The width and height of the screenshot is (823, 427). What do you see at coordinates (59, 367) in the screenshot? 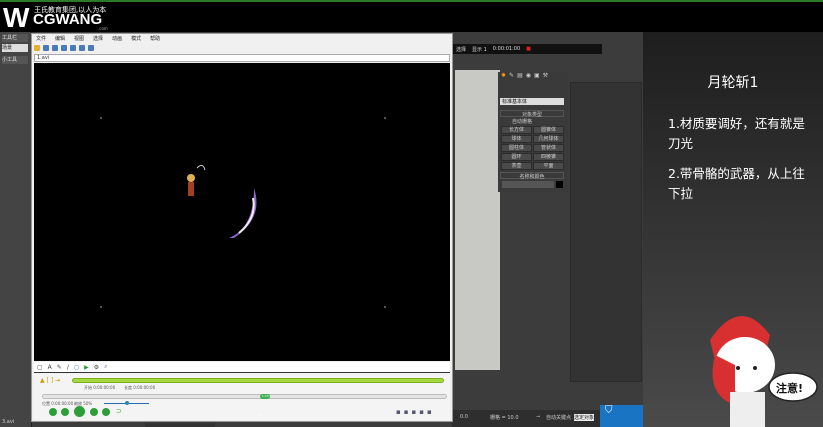
I see `pen-icon: ✎` at bounding box center [59, 367].